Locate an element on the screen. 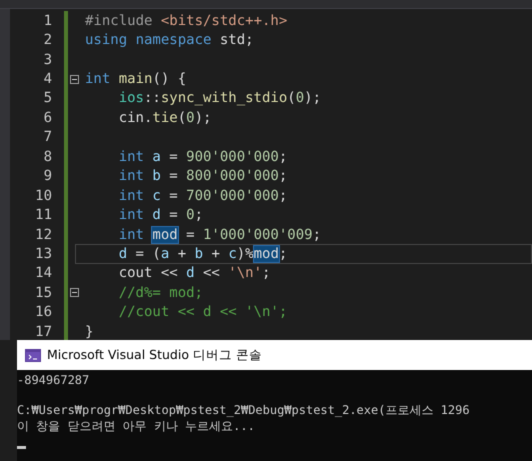 This screenshot has width=532, height=461. line-number: 11 is located at coordinates (43, 215).